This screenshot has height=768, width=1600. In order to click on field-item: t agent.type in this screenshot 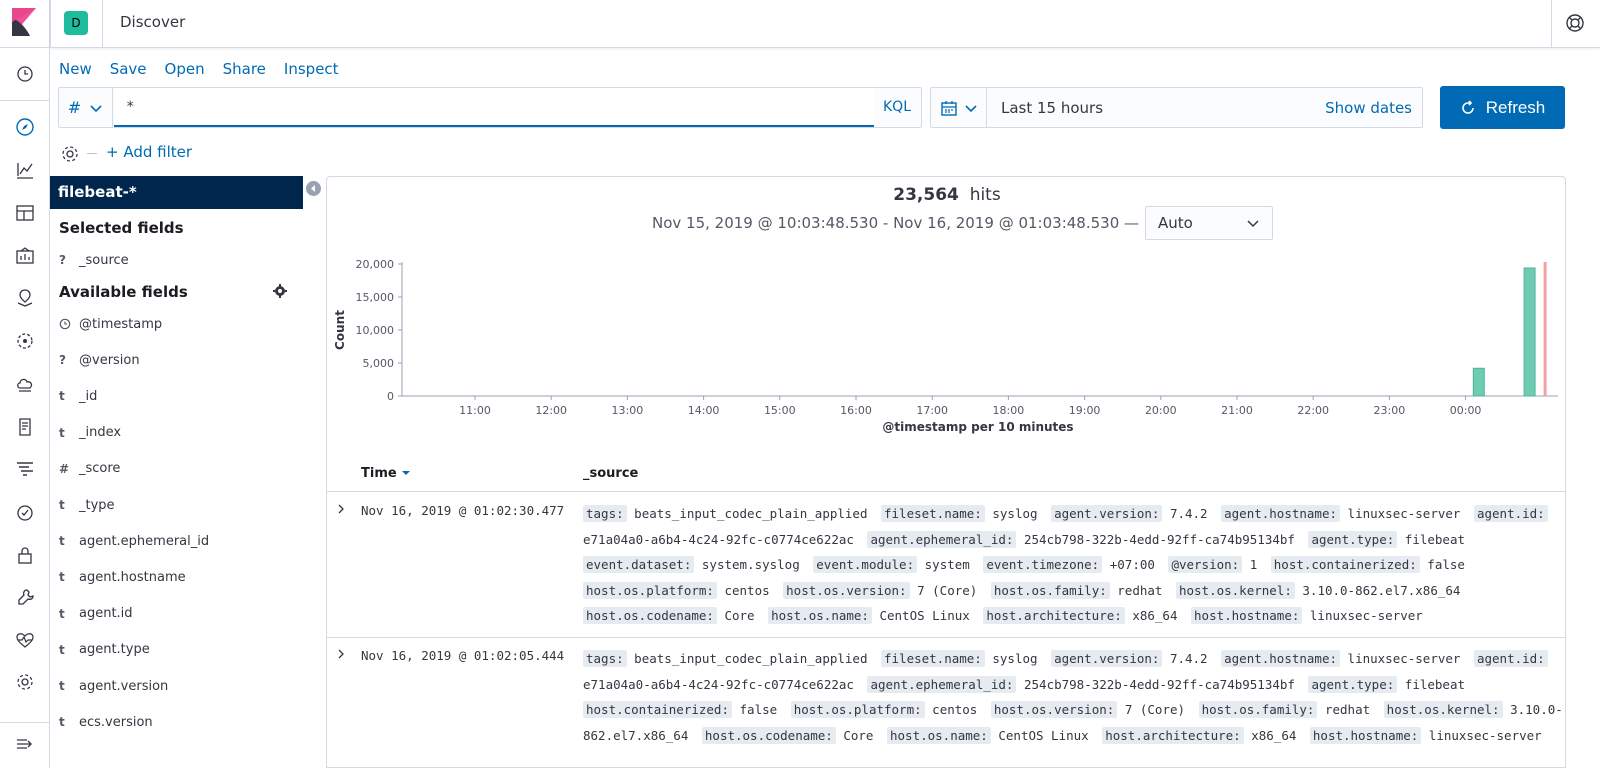, I will do `click(104, 650)`.